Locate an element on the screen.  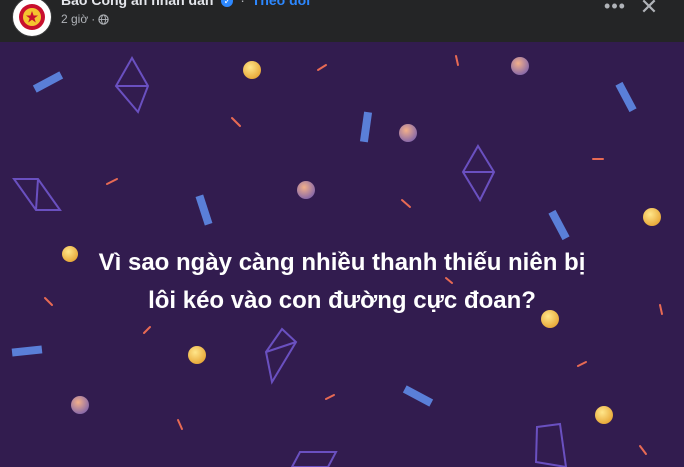
headline-line-2: lôi kéo vào con đường cực đoan? is located at coordinates (342, 300).